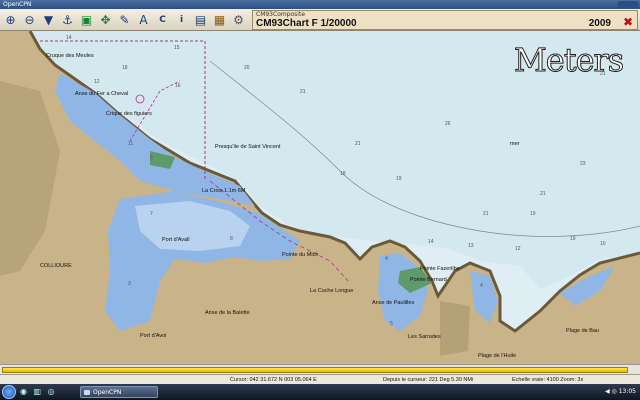 Image resolution: width=640 pixels, height=400 pixels. What do you see at coordinates (231, 239) in the screenshot?
I see `depth-sounding: 8` at bounding box center [231, 239].